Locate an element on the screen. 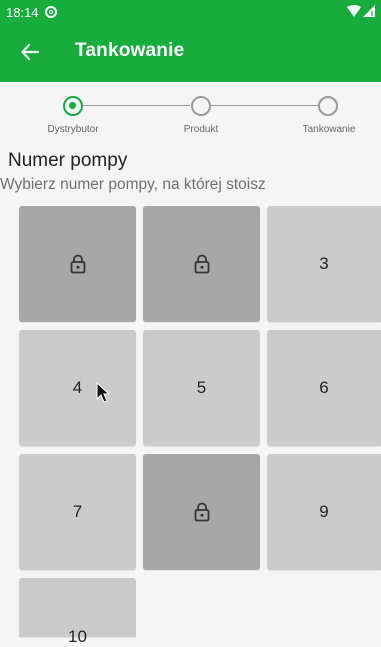 The height and width of the screenshot is (647, 381). step-indicator-distributor is located at coordinates (73, 106).